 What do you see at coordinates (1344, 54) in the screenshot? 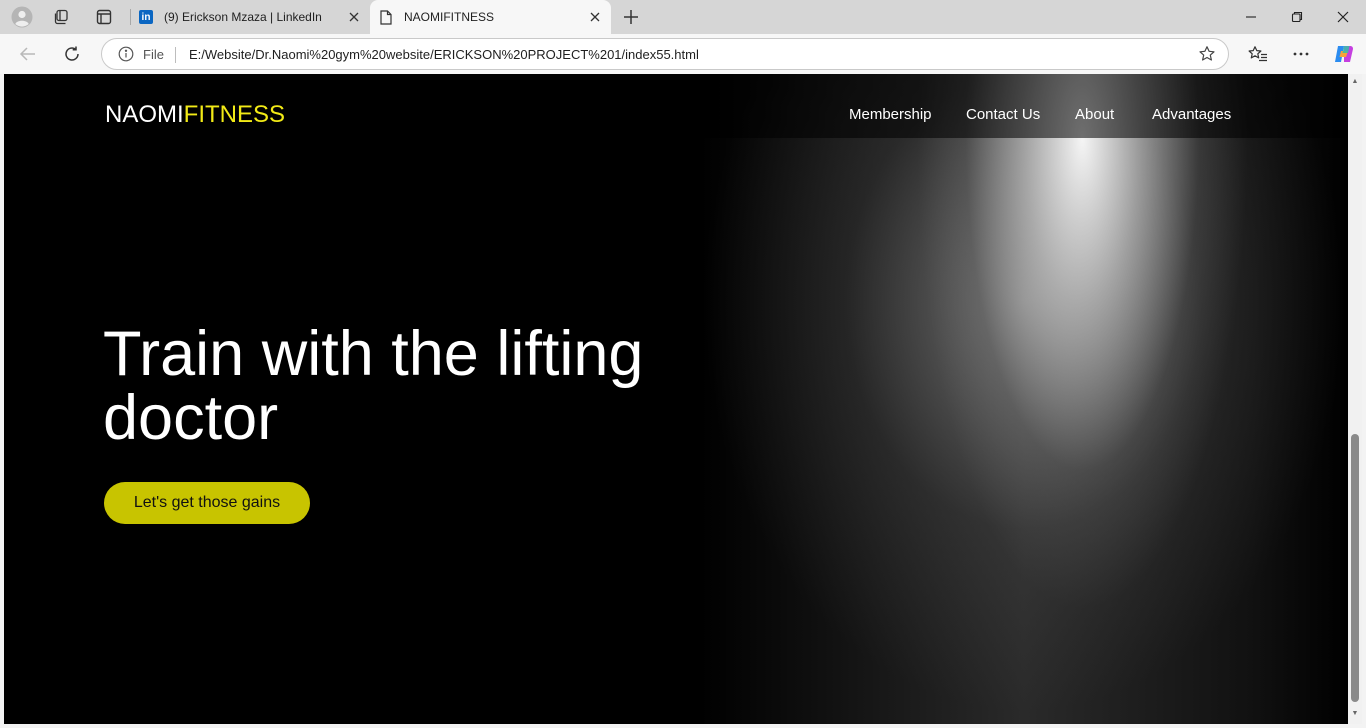
I see `copilot-icon` at bounding box center [1344, 54].